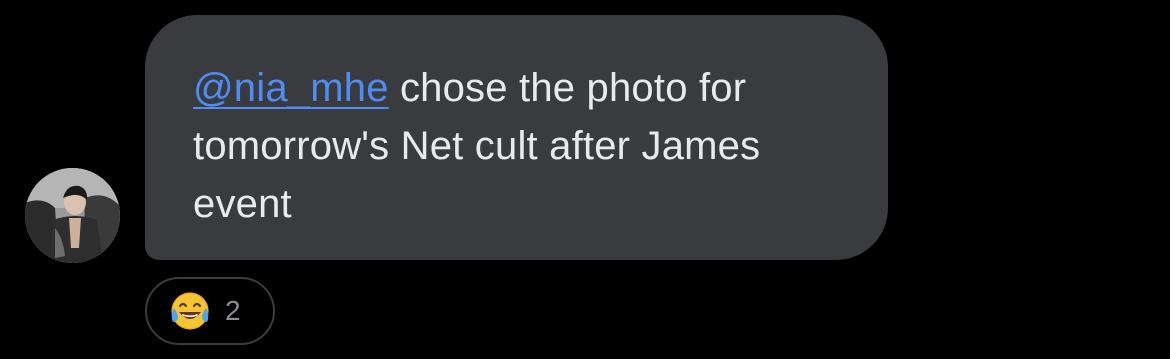 The height and width of the screenshot is (359, 1170). What do you see at coordinates (233, 310) in the screenshot?
I see `reaction-count: 2` at bounding box center [233, 310].